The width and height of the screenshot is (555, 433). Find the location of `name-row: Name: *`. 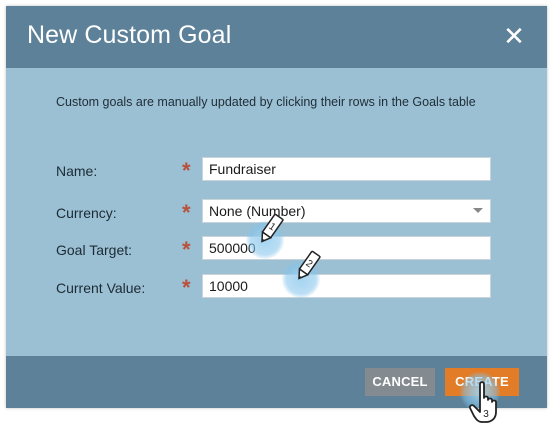

name-row: Name: * is located at coordinates (276, 171).